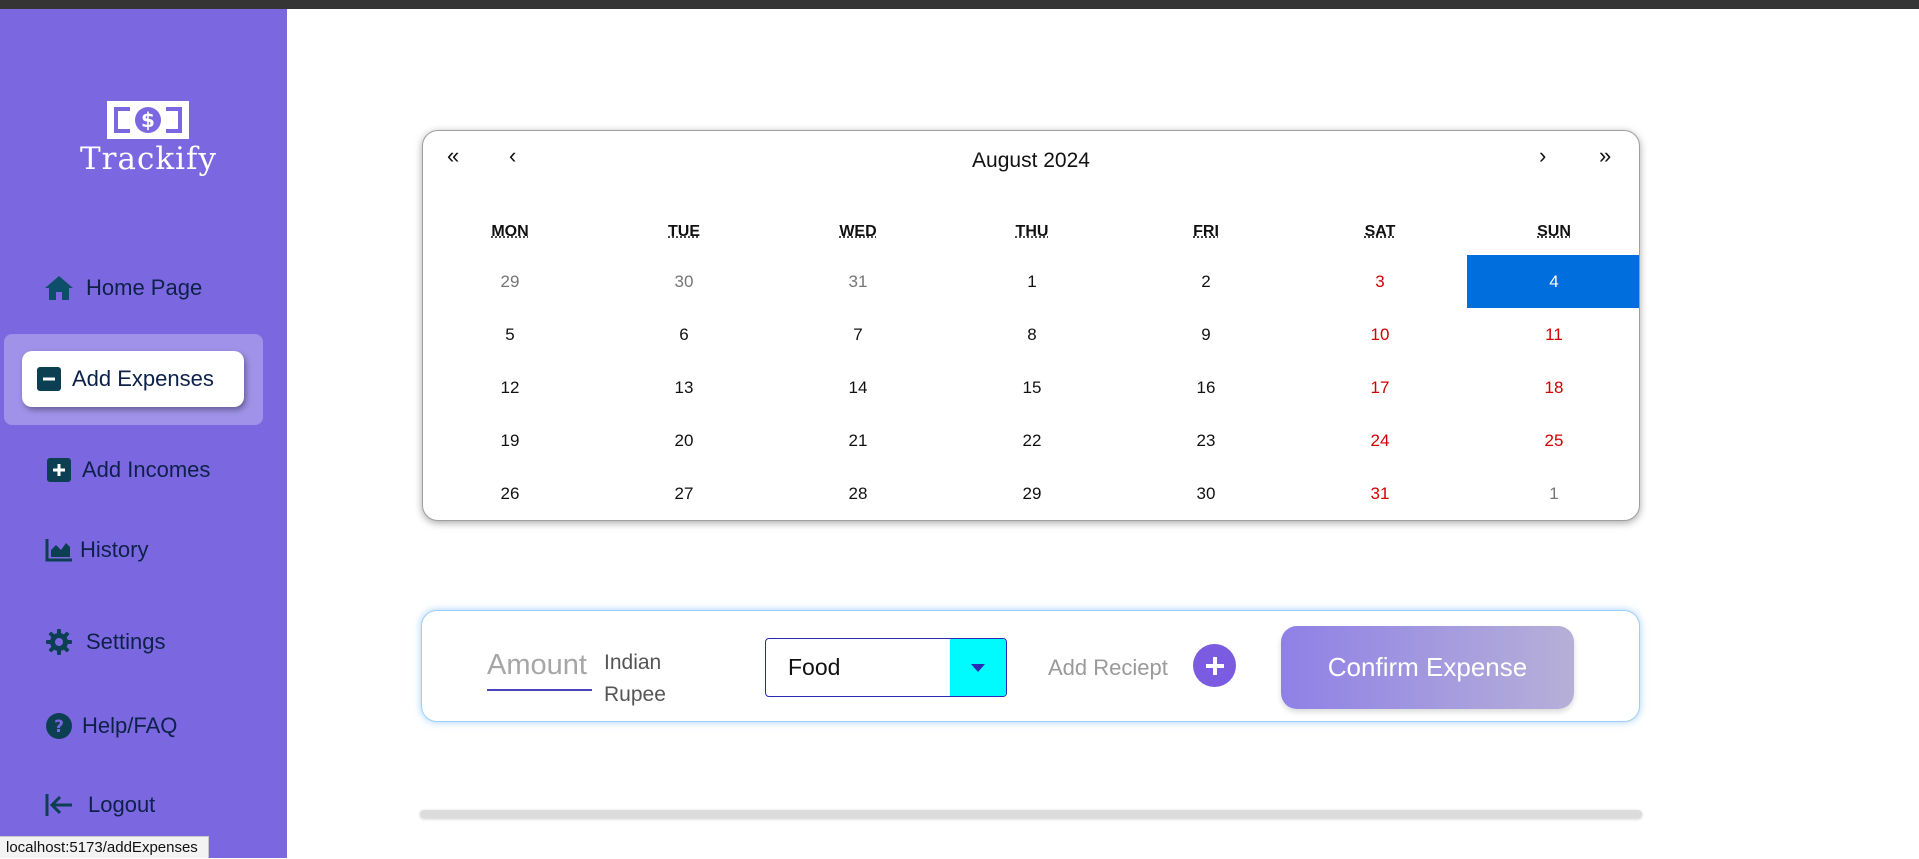  What do you see at coordinates (1553, 387) in the screenshot?
I see `calendar-day: 18` at bounding box center [1553, 387].